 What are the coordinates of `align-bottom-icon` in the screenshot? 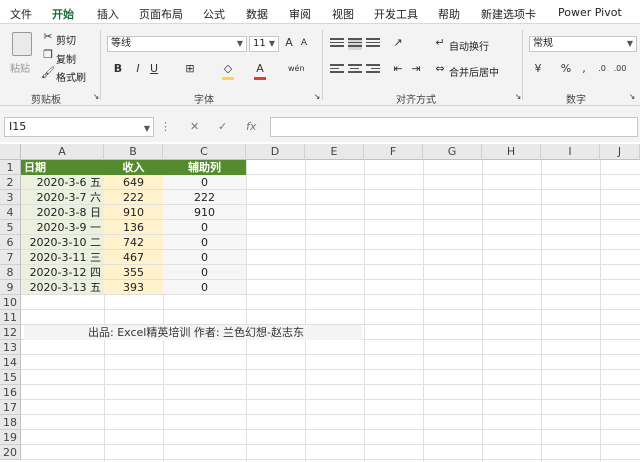 It's located at (373, 44).